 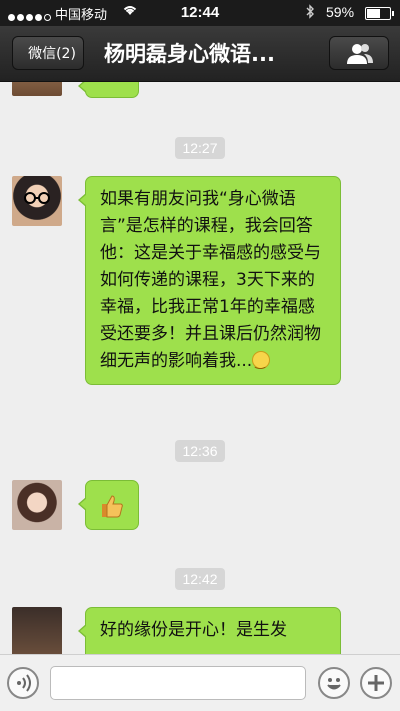 I want to click on voice-icon, so click(x=24, y=683).